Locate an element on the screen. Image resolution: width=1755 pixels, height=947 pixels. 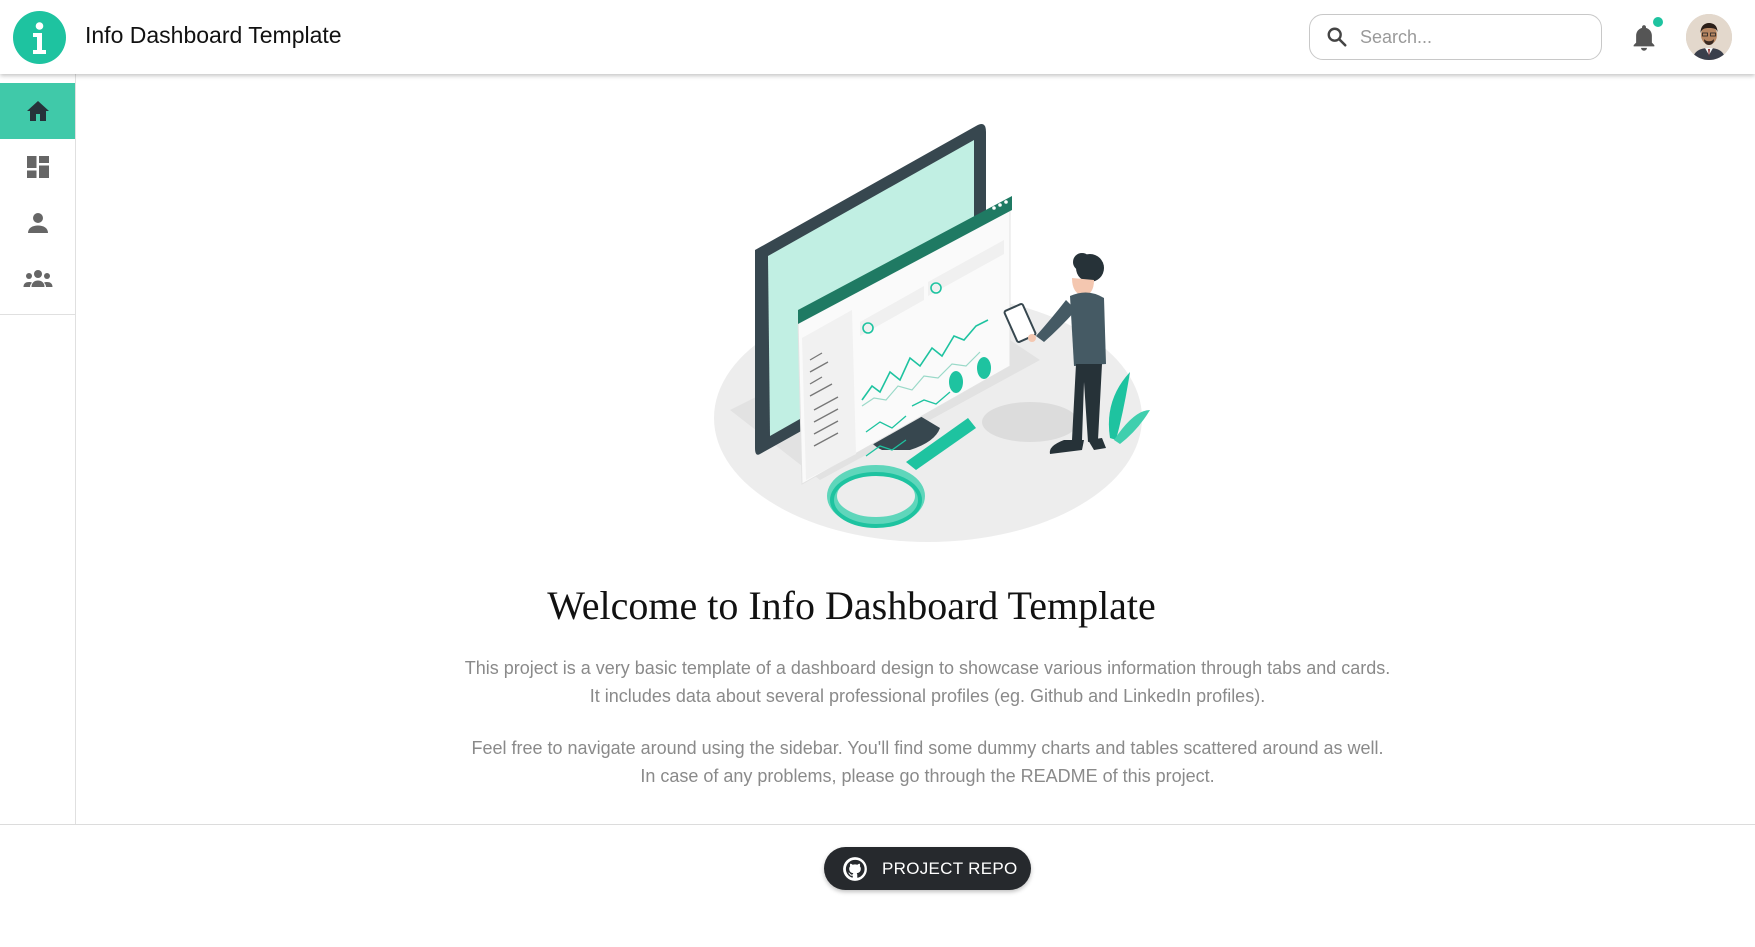
user-avatar-image is located at coordinates (1709, 37).